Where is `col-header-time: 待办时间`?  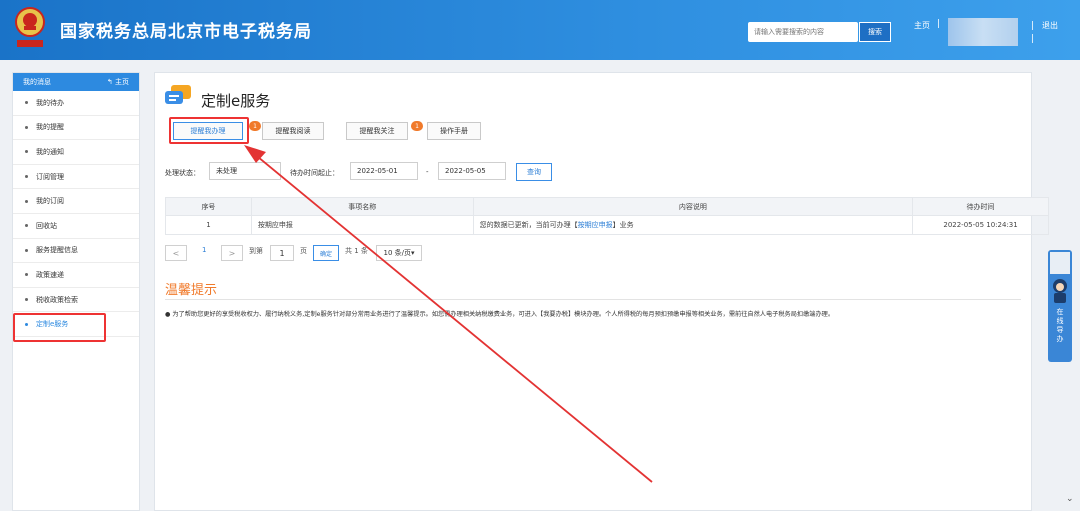
col-header-time: 待办时间 is located at coordinates (980, 206).